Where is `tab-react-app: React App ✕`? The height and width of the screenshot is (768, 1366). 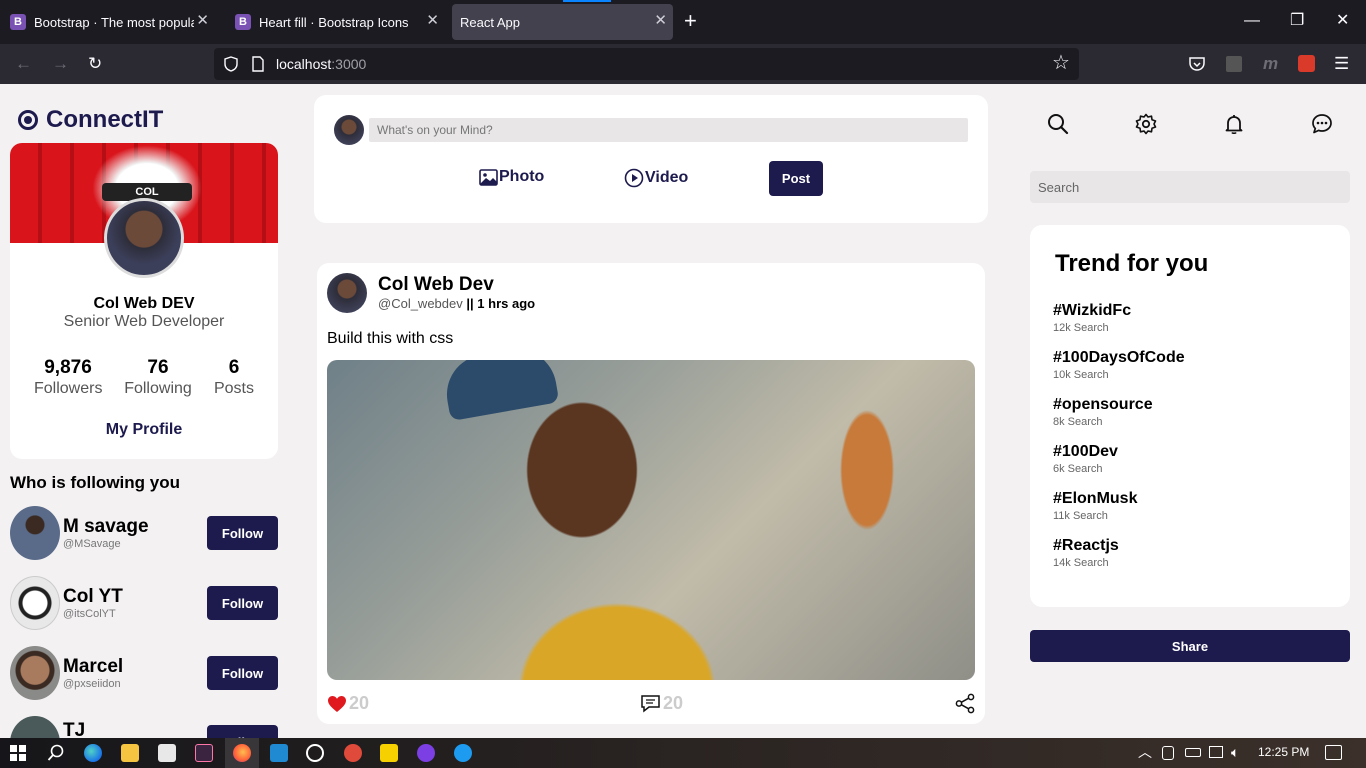 tab-react-app: React App ✕ is located at coordinates (562, 22).